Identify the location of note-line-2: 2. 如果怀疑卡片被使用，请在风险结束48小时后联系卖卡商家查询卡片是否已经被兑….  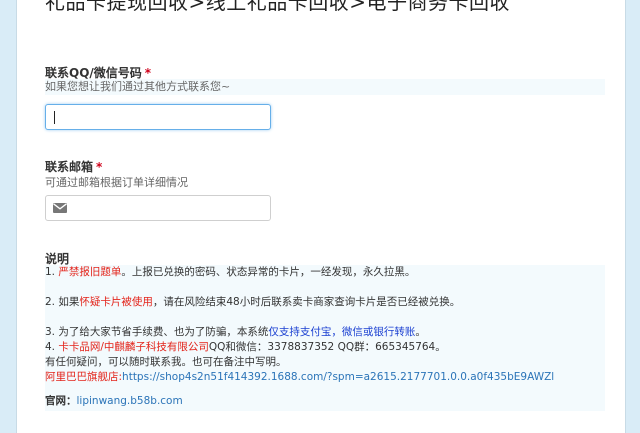
(253, 302).